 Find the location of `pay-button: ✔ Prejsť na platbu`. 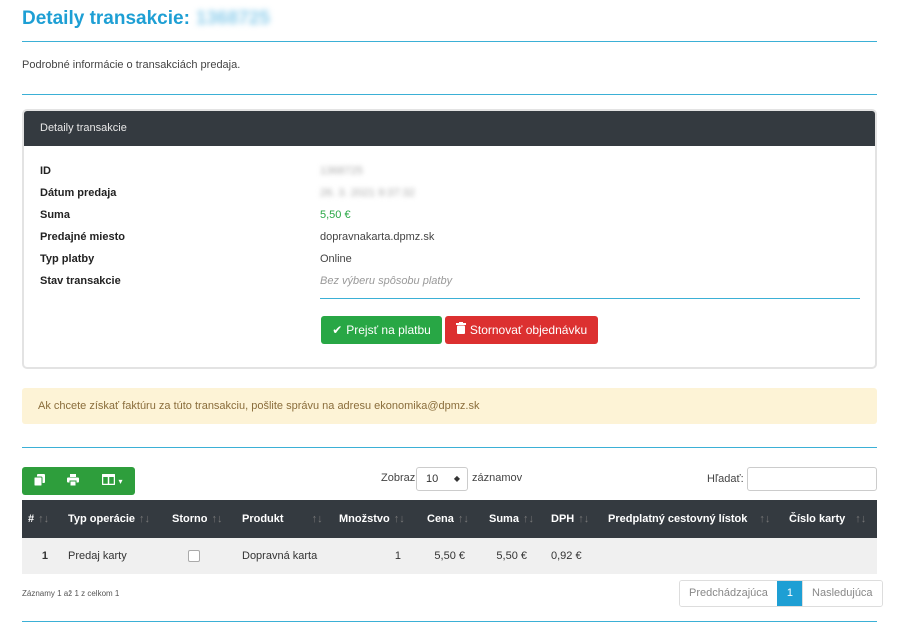

pay-button: ✔ Prejsť na platbu is located at coordinates (381, 330).